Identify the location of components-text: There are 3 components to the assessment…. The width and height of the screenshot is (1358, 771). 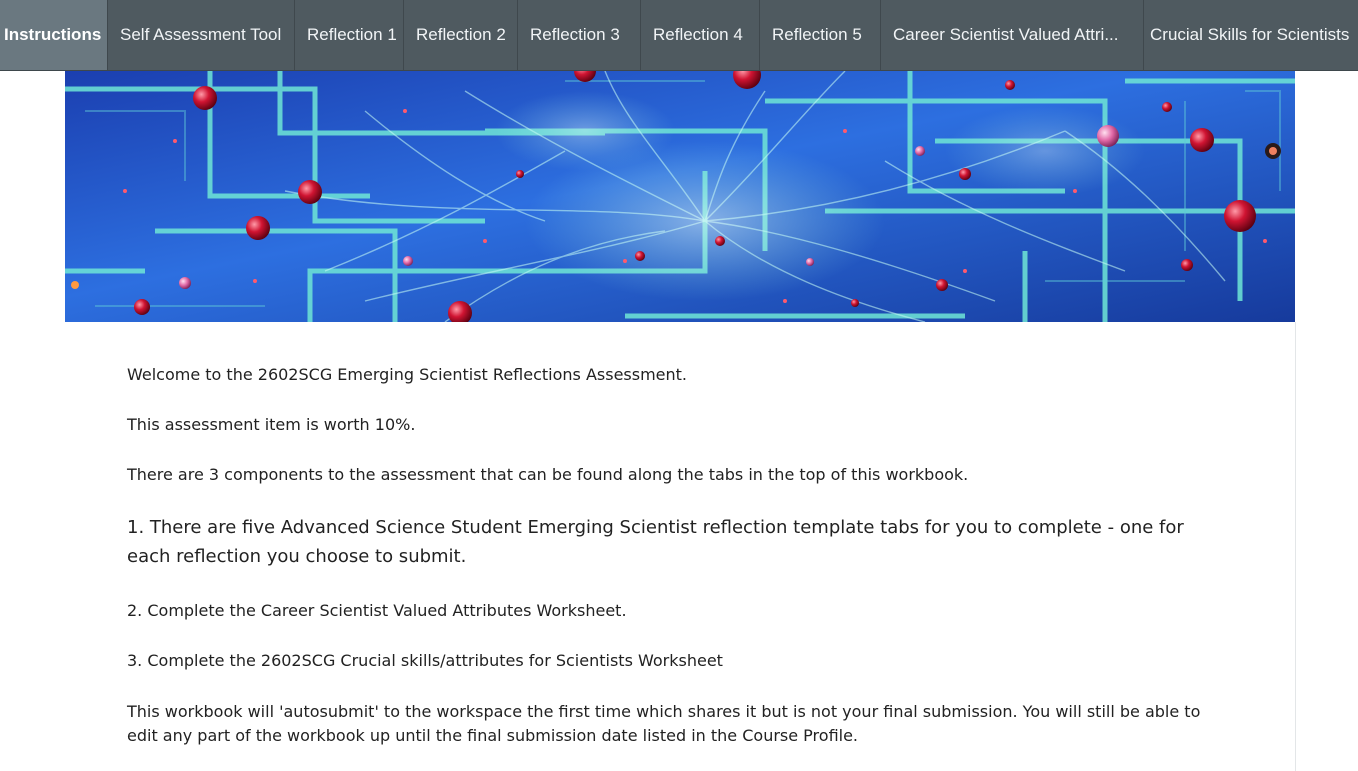
(548, 474).